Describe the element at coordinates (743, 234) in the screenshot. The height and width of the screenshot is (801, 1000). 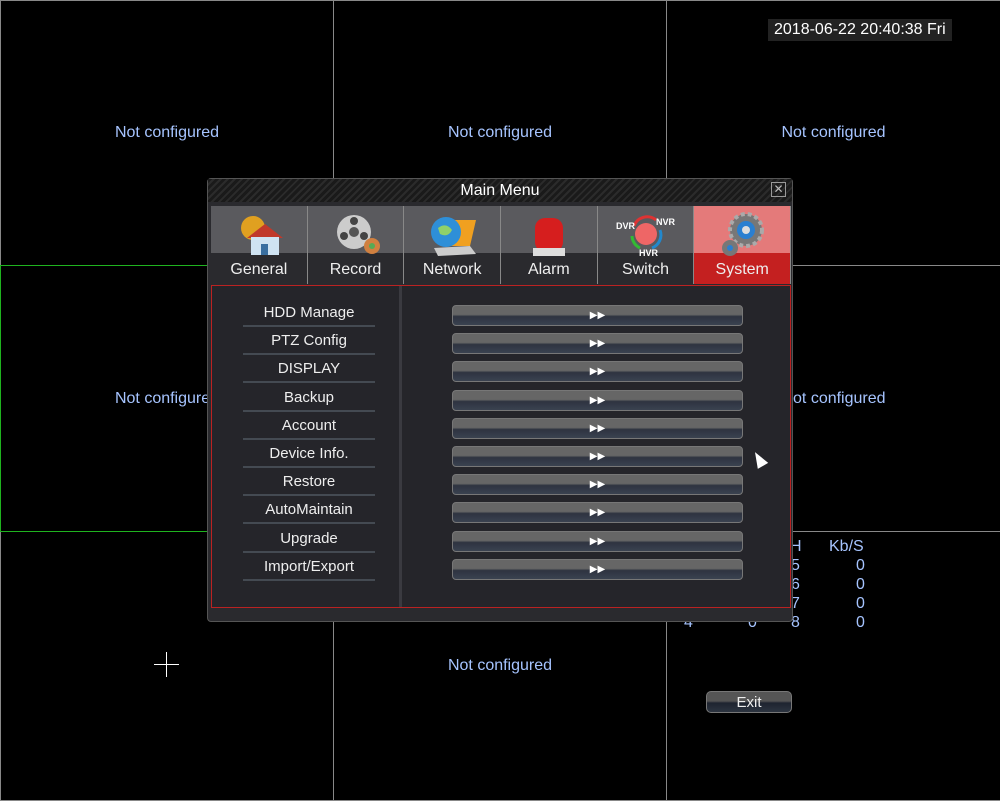
I see `gears-icon` at that location.